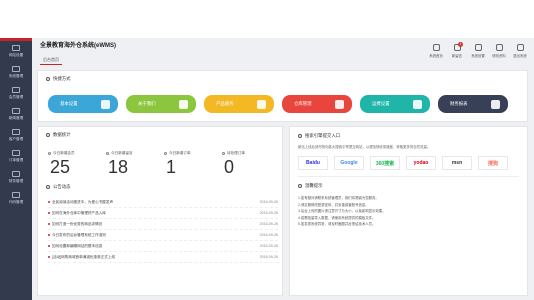 The width and height of the screenshot is (534, 300). Describe the element at coordinates (163, 235) in the screenshot. I see `news-item: 今日发布的后台管理系统工作准则 2016-09-26` at that location.